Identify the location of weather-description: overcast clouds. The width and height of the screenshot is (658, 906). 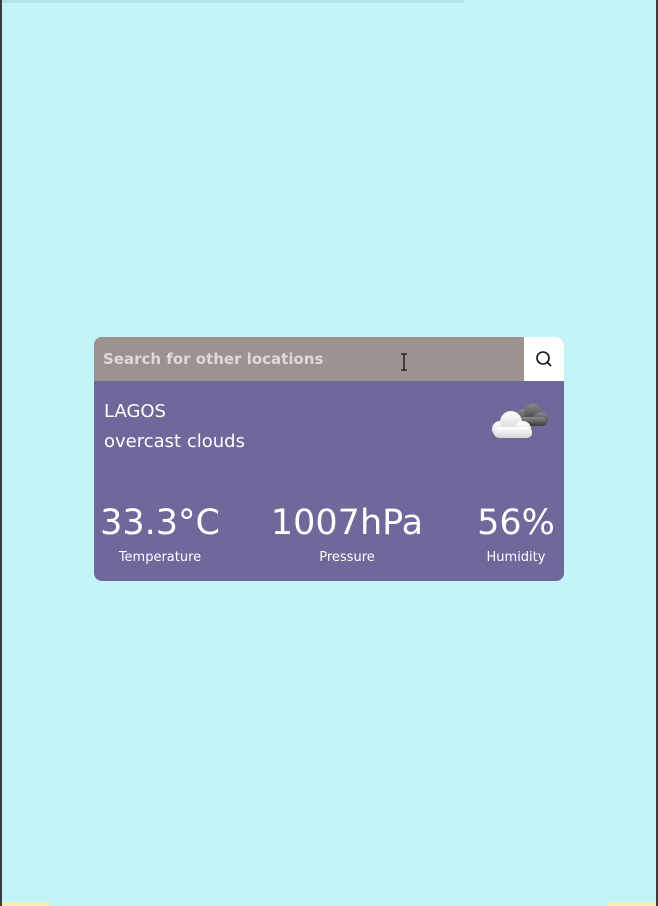
(174, 441).